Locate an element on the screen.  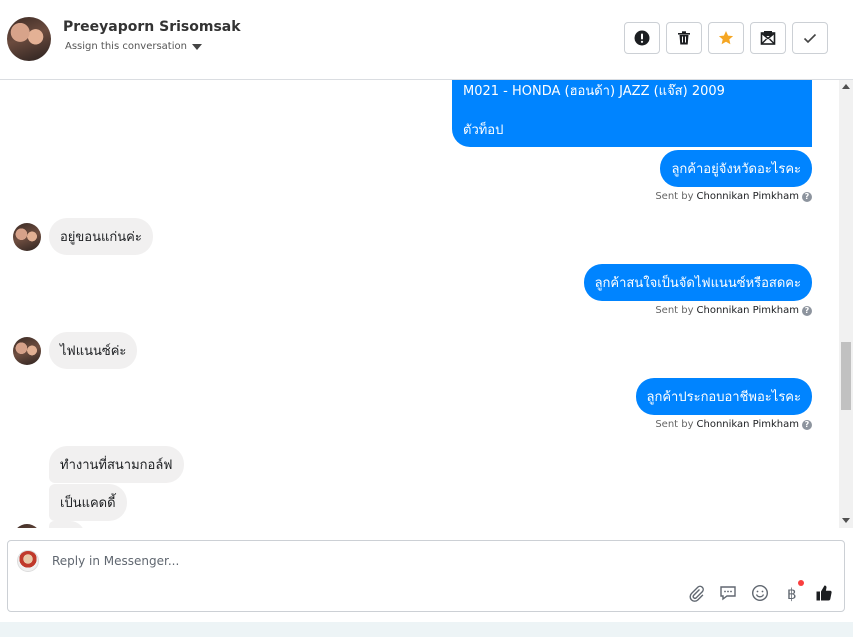
conversation-actions is located at coordinates (726, 38).